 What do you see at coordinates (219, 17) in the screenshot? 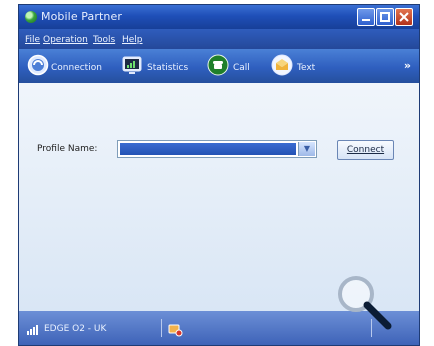
I see `title-bar: Mobile Partner` at bounding box center [219, 17].